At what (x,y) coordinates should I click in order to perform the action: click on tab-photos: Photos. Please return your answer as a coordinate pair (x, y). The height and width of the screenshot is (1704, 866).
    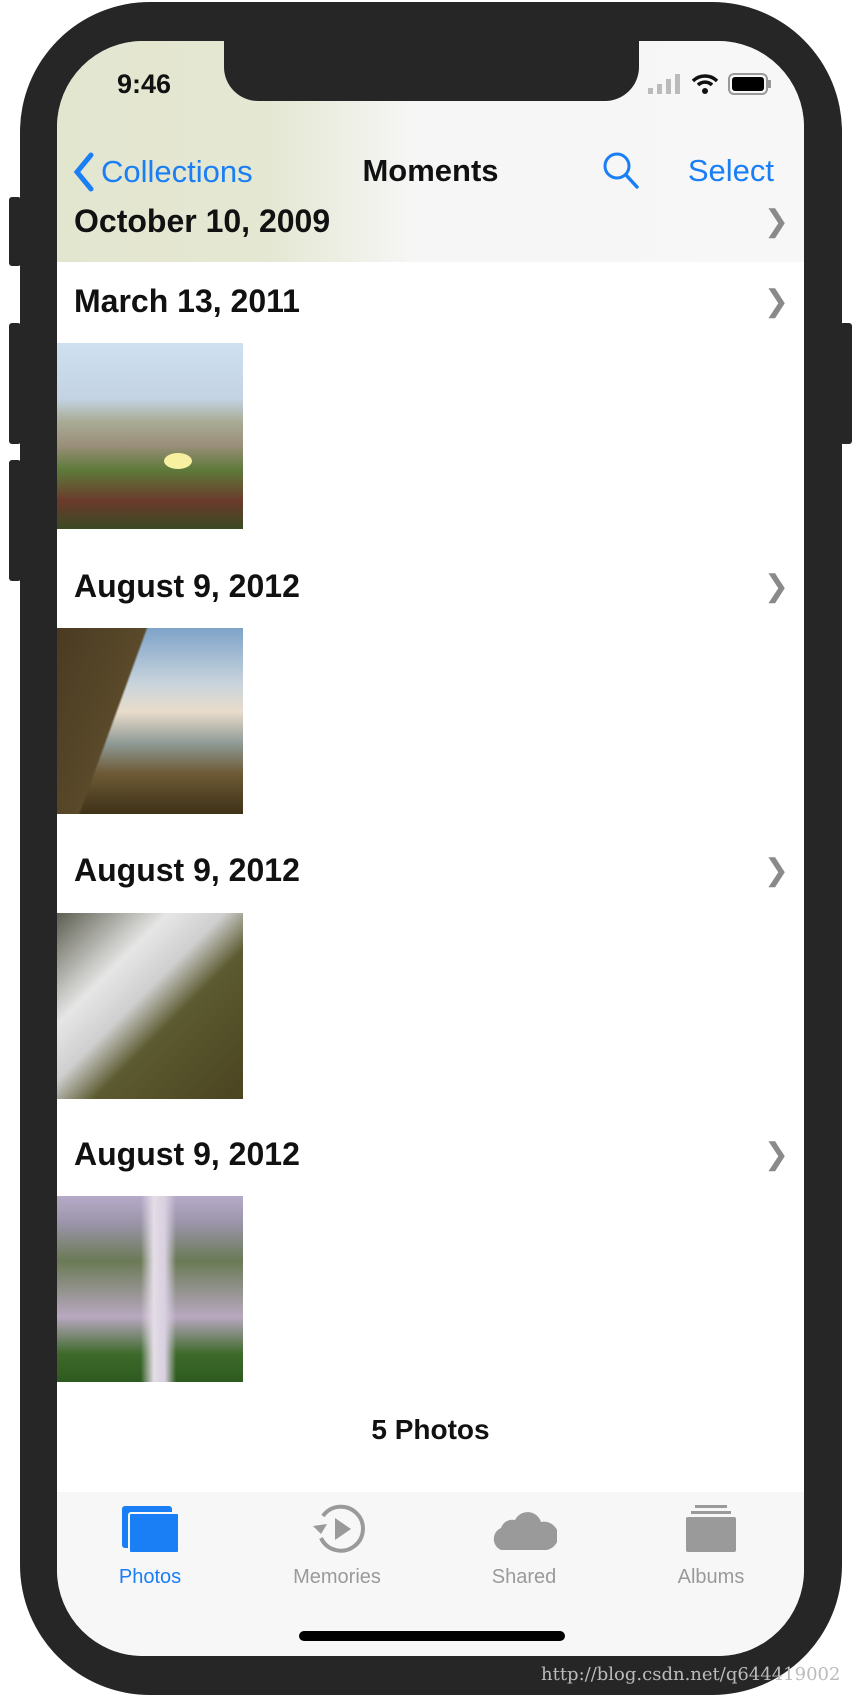
    Looking at the image, I should click on (150, 1546).